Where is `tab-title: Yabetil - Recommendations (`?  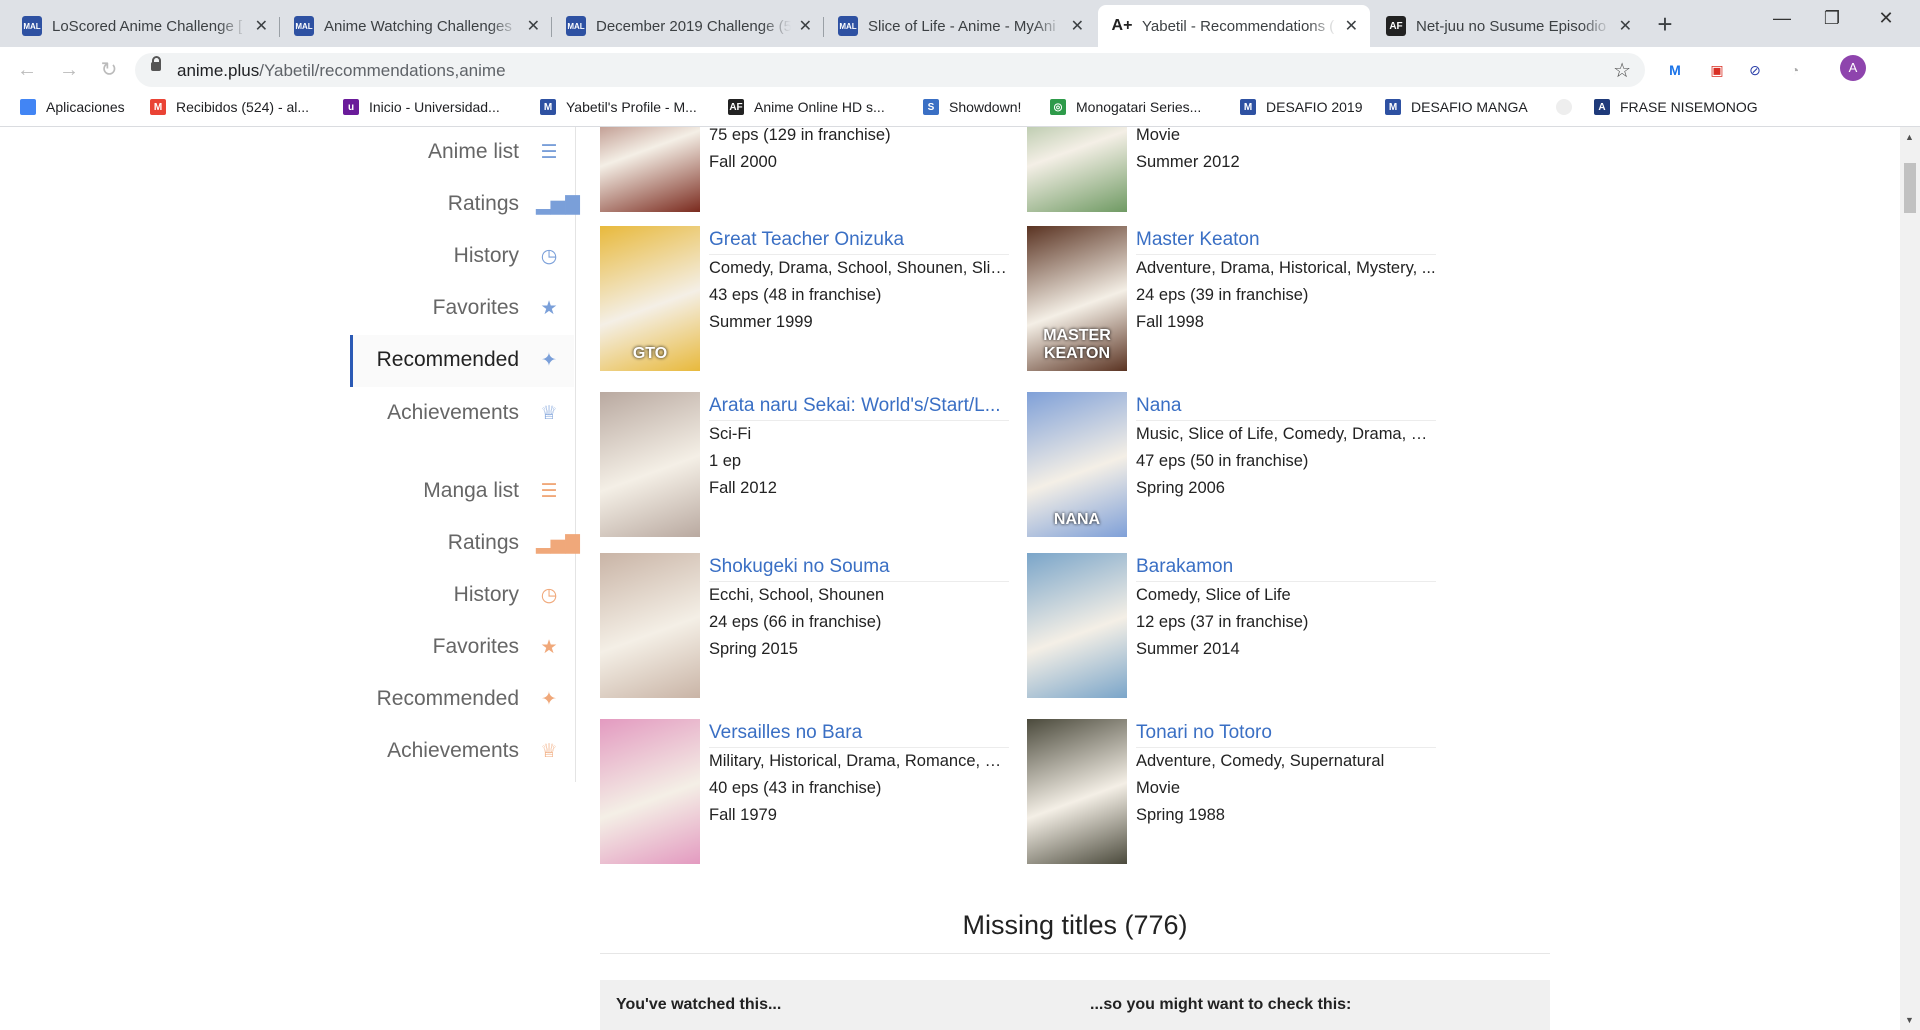
tab-title: Yabetil - Recommendations ( is located at coordinates (1238, 26).